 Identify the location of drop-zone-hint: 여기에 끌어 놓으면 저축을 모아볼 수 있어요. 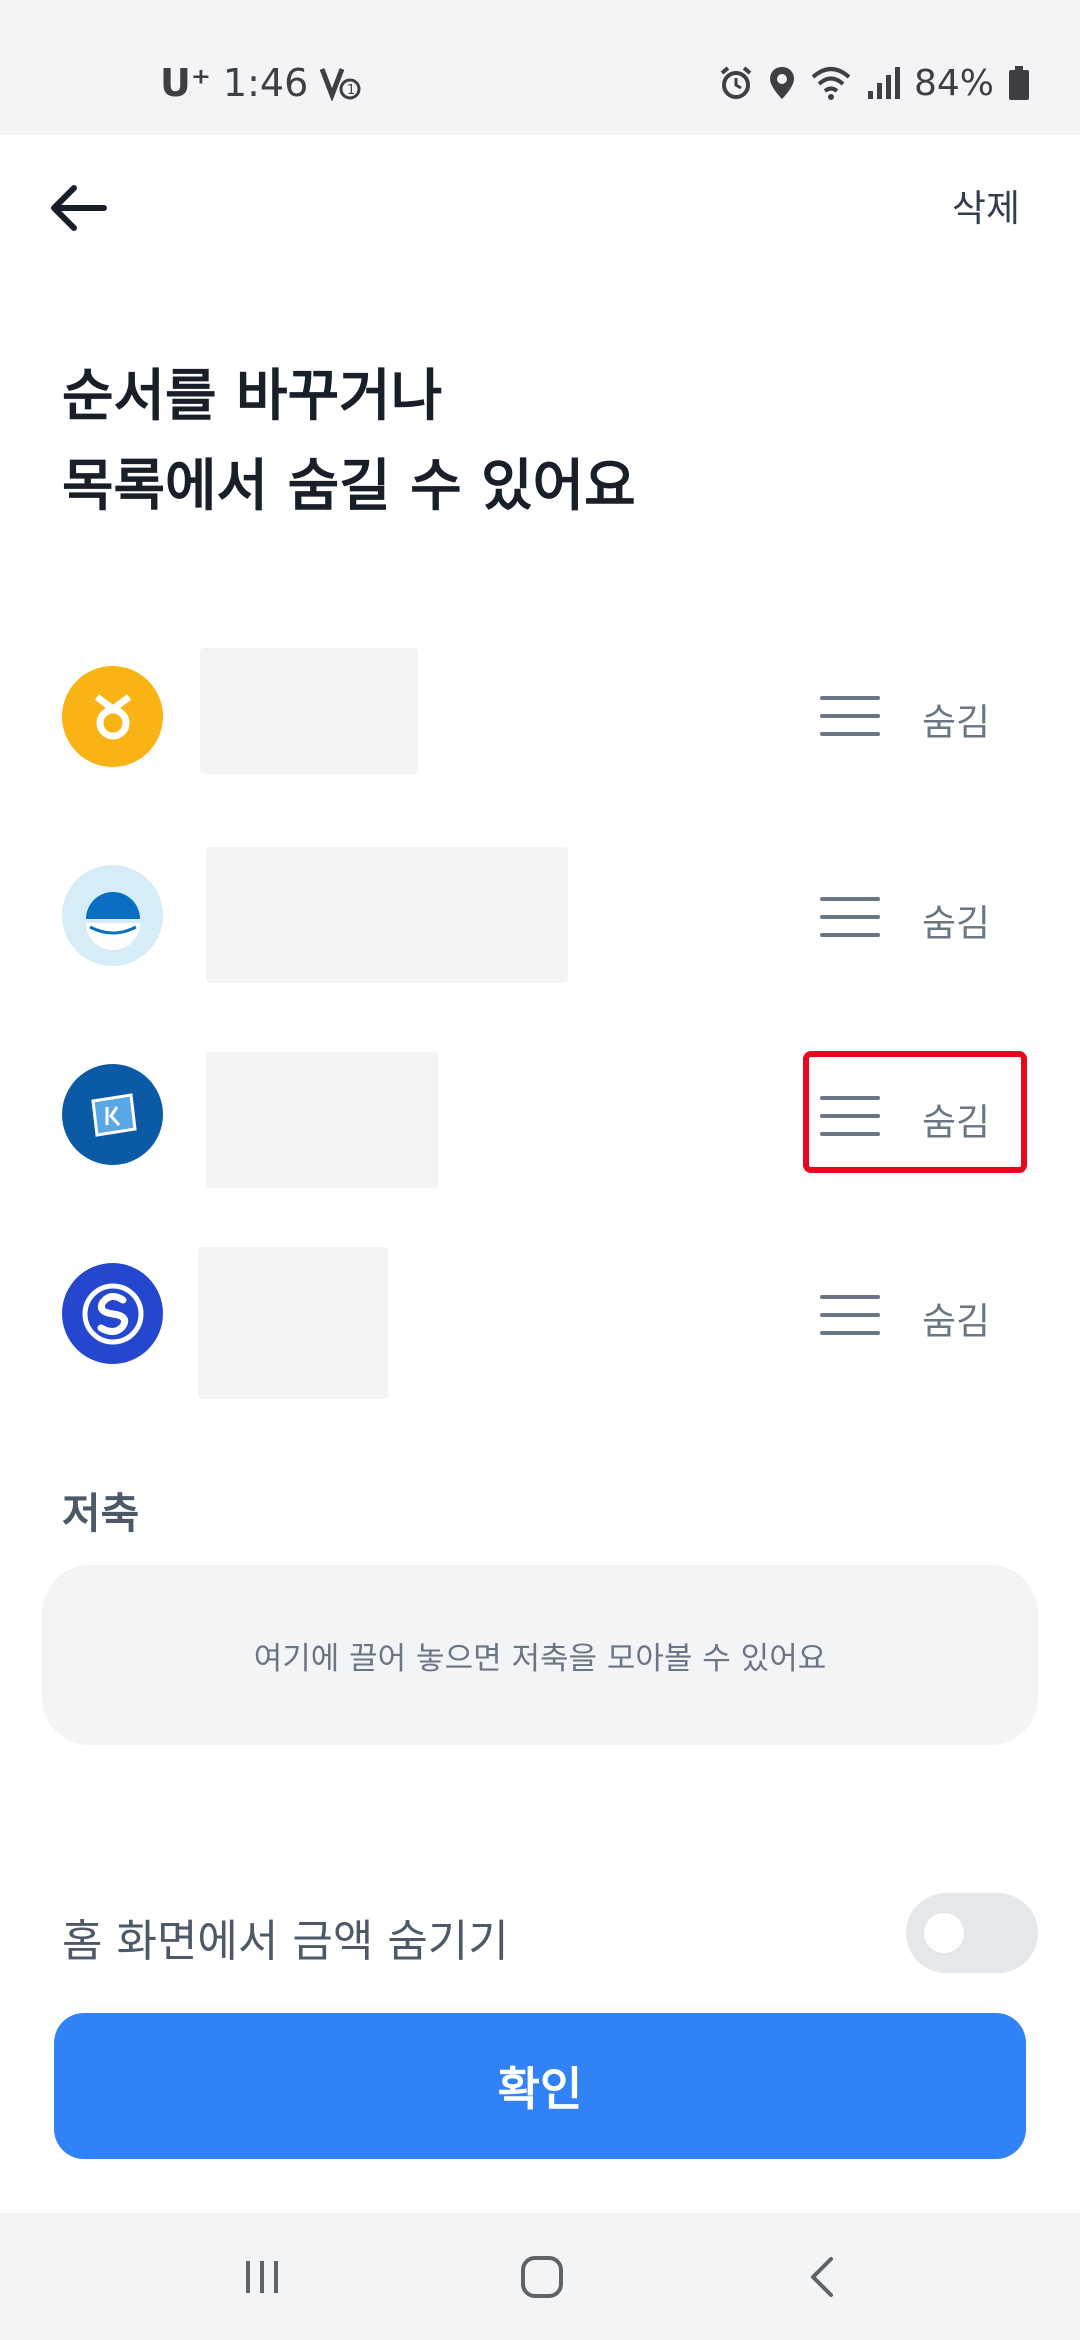
(540, 1658).